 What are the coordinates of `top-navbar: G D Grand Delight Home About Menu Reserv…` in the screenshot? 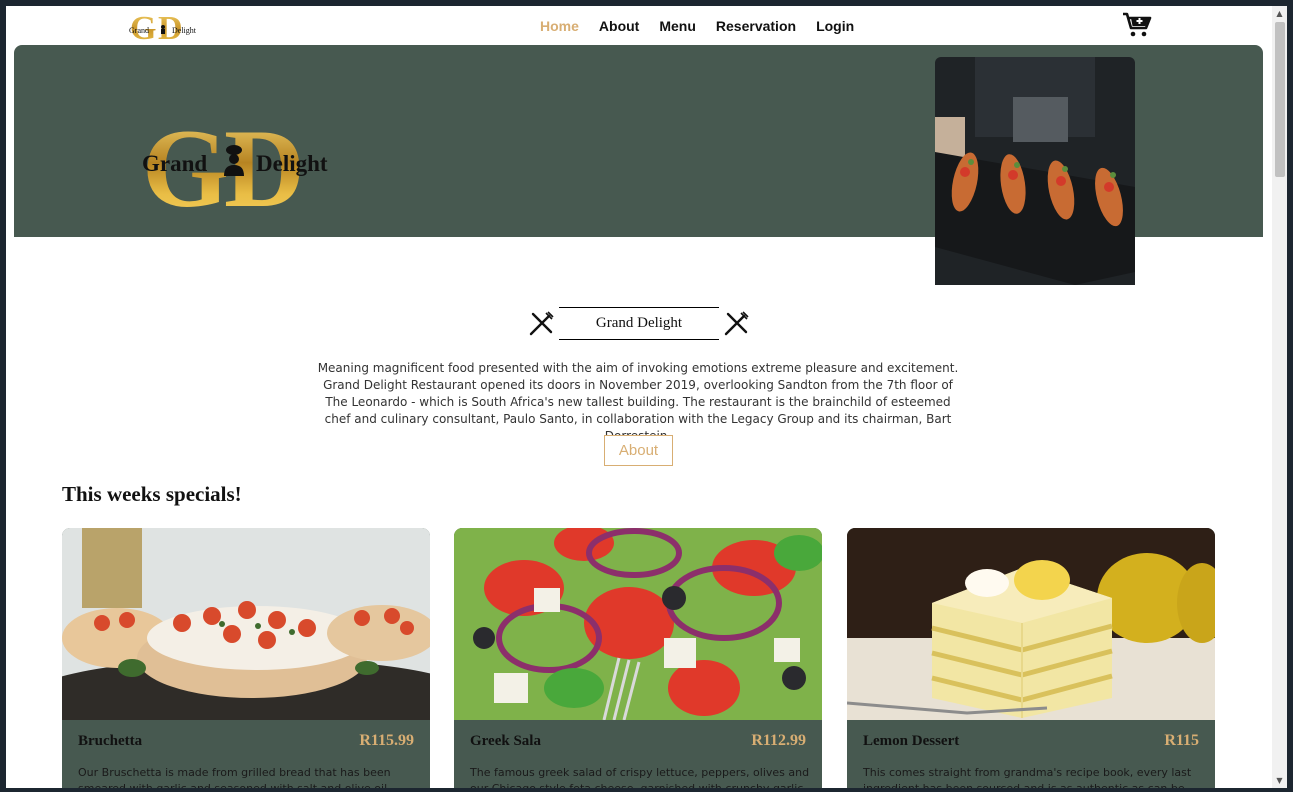 It's located at (639, 26).